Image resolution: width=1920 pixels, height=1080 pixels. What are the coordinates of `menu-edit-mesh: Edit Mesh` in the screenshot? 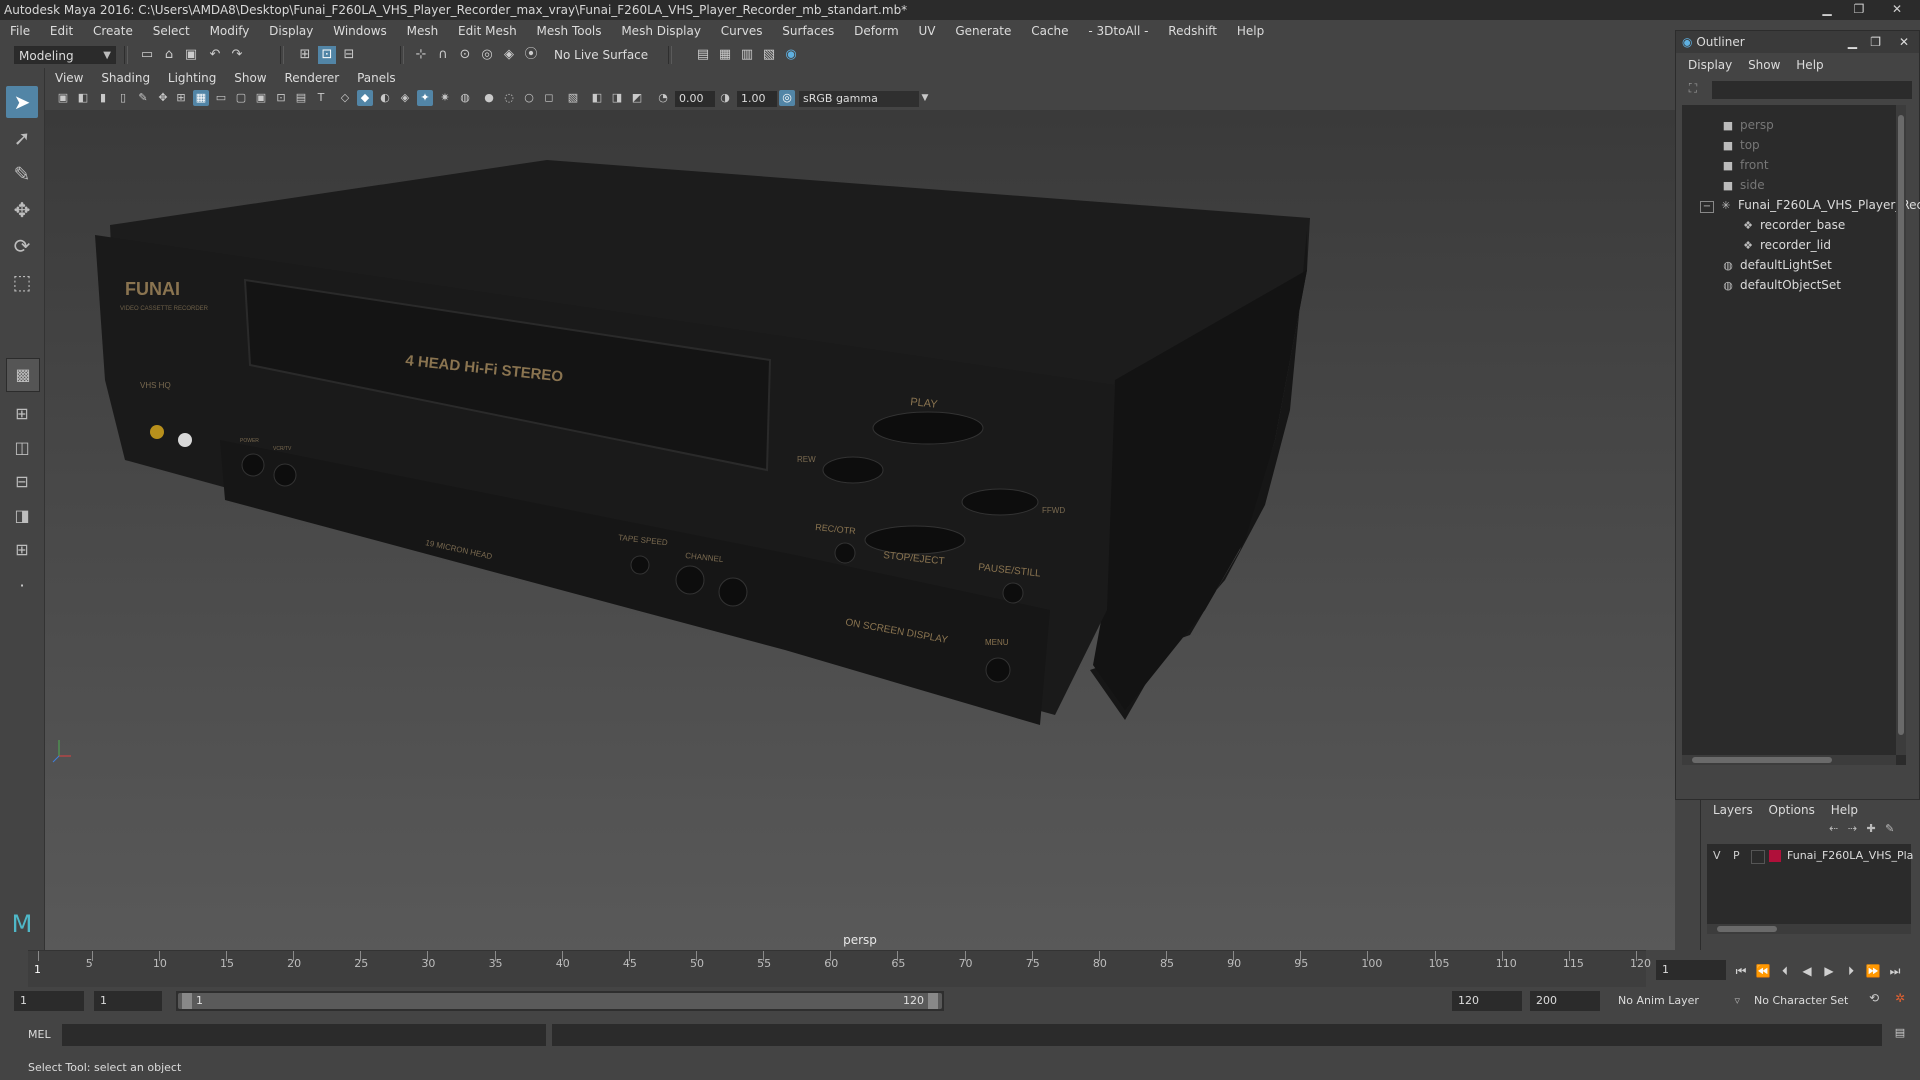 It's located at (487, 31).